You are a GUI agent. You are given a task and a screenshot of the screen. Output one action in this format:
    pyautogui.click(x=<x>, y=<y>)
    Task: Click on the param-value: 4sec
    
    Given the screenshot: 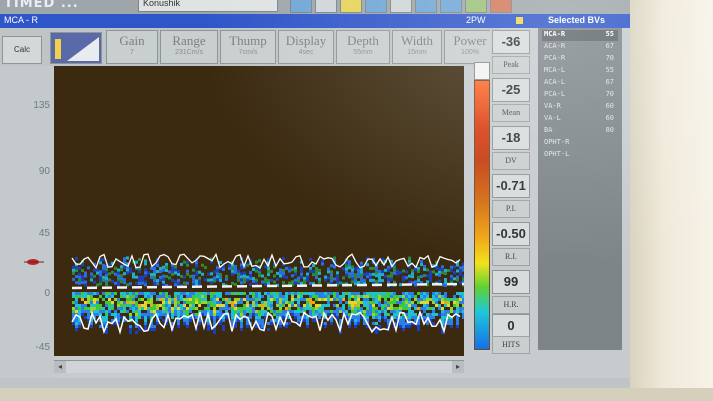 What is the action you would take?
    pyautogui.click(x=306, y=52)
    